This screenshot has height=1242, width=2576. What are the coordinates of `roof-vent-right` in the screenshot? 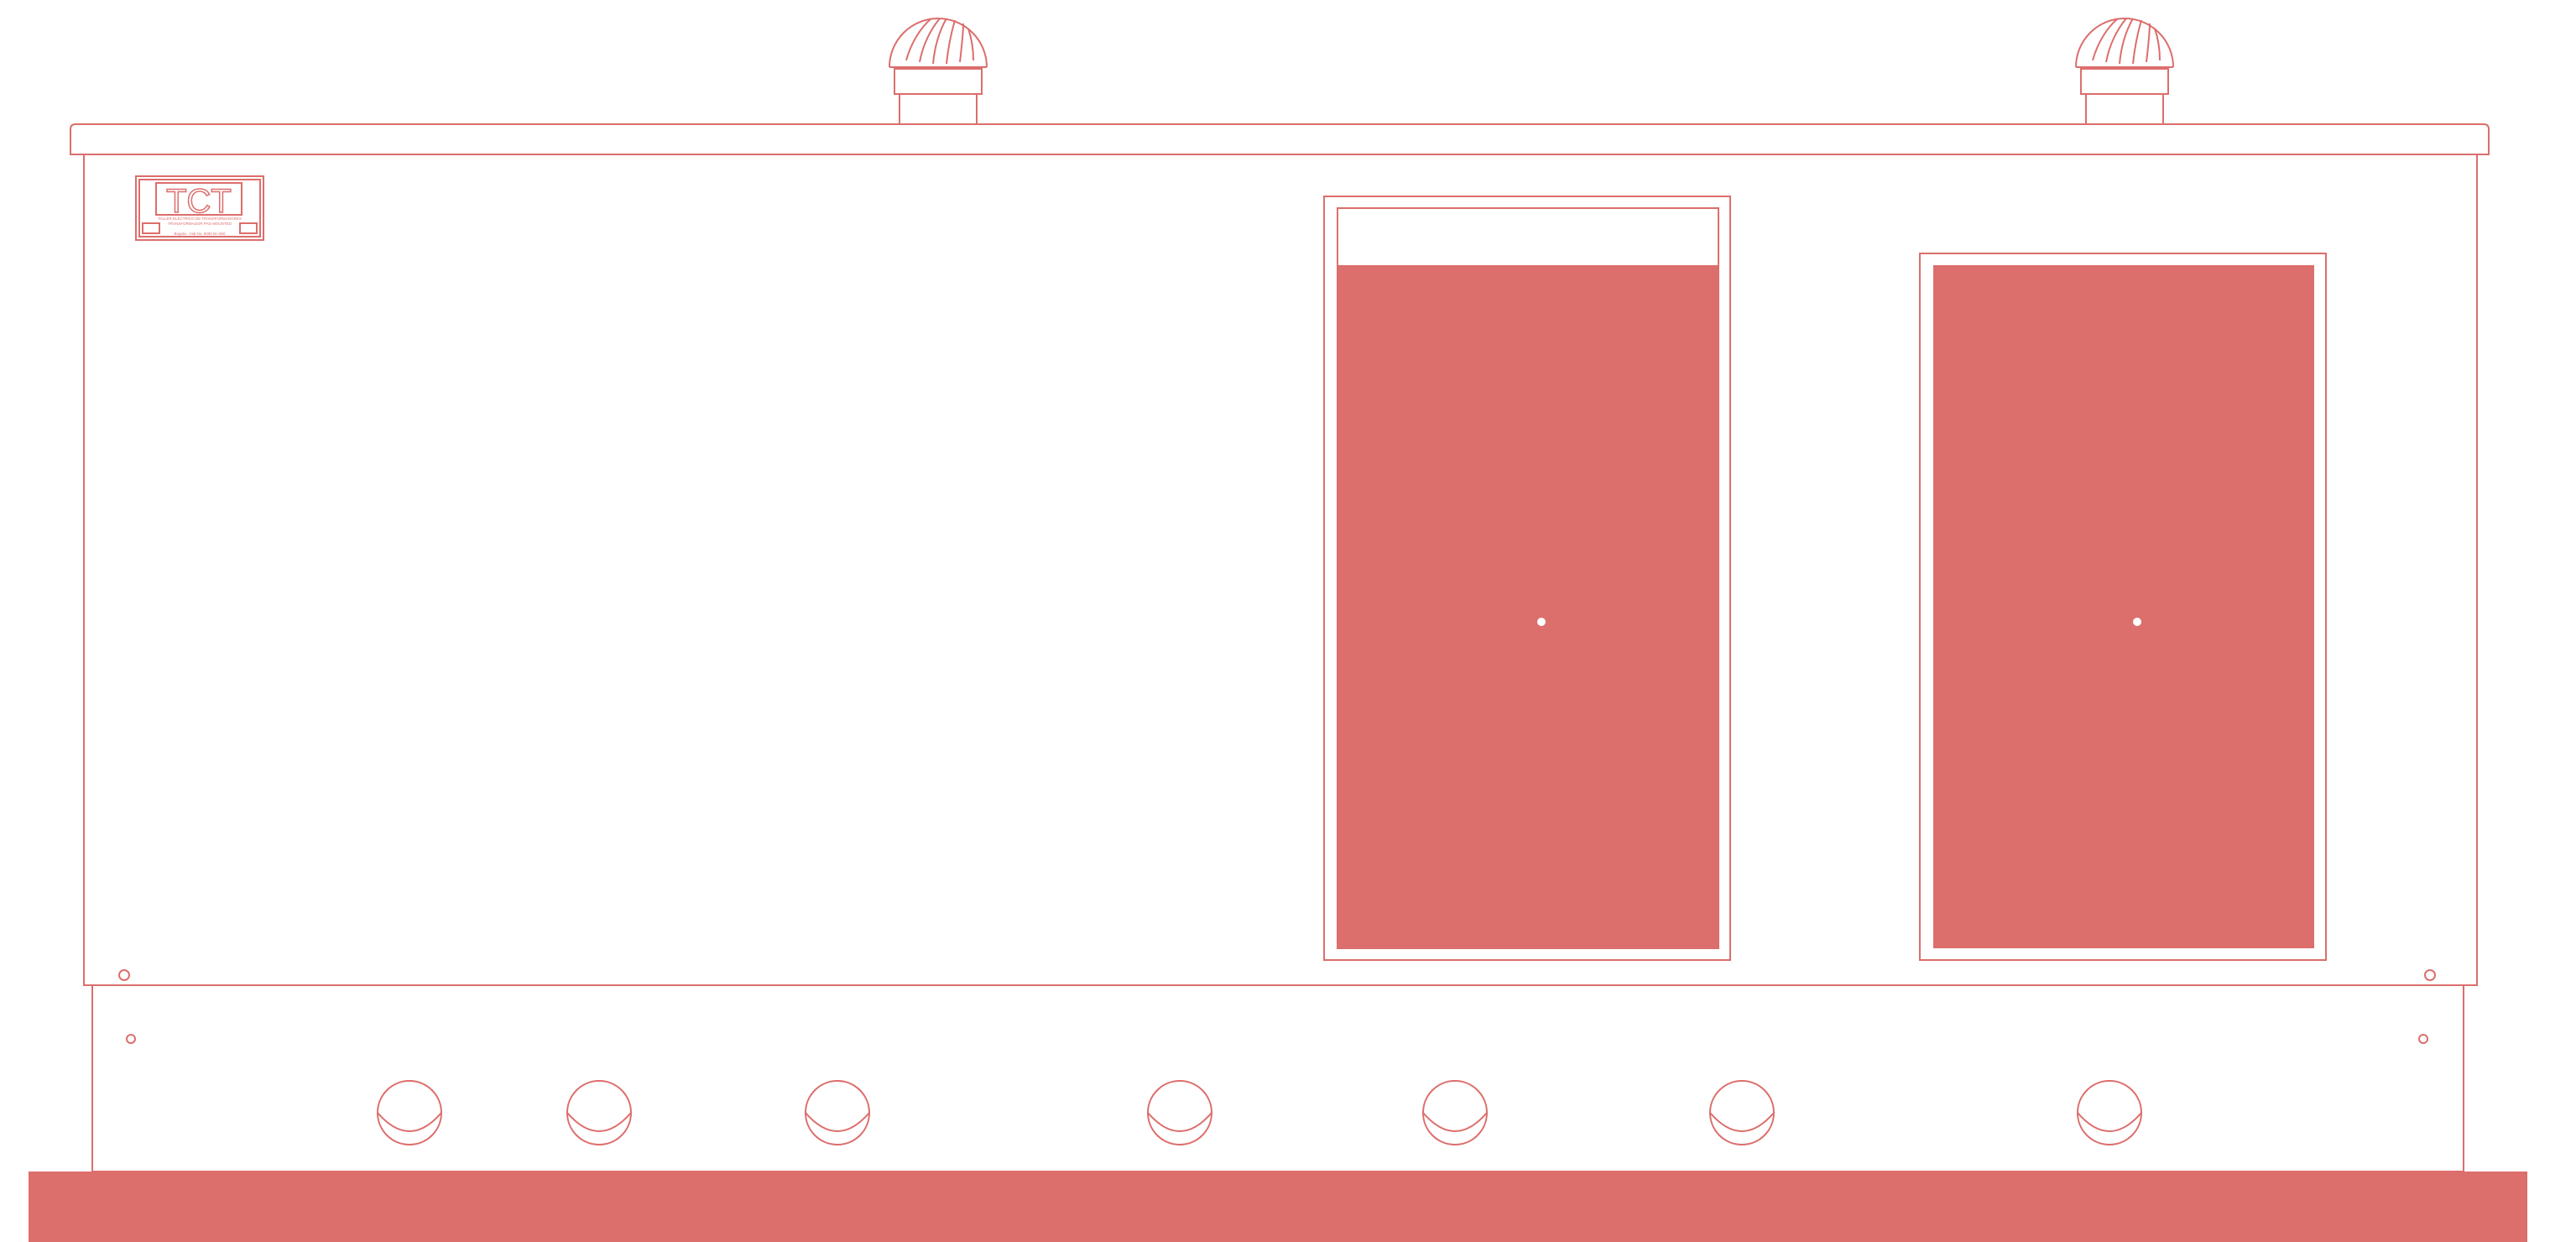 It's located at (2124, 71).